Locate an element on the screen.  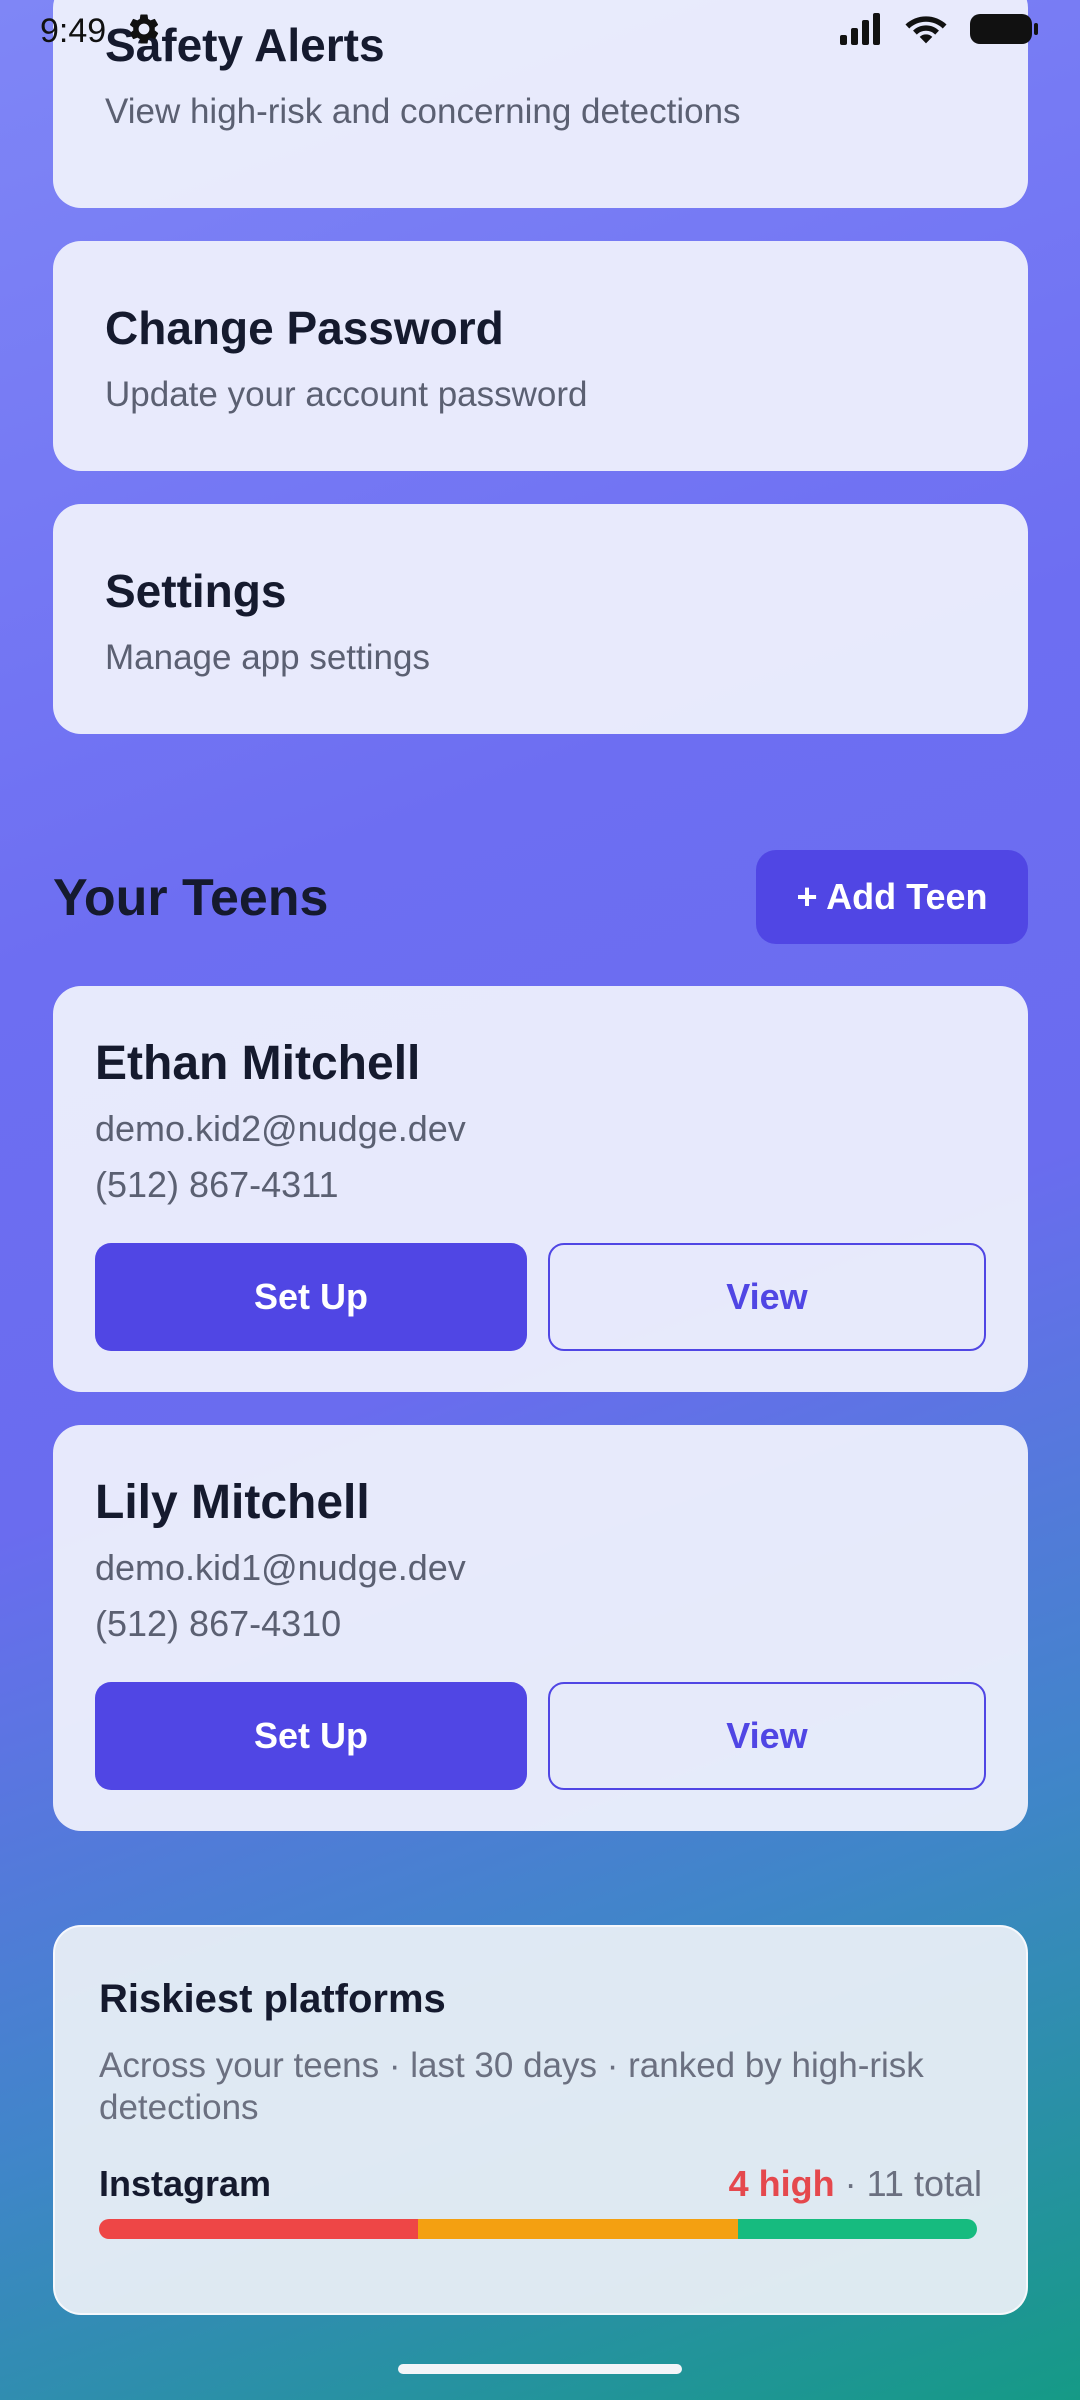
riskiest-platforms-title: Riskiest platforms is located at coordinates (272, 1999).